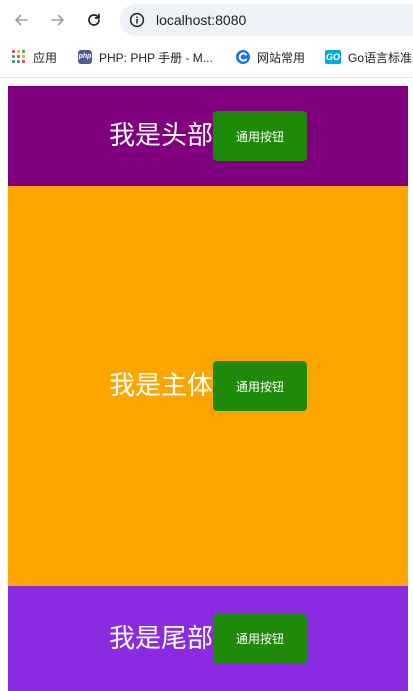 This screenshot has height=691, width=413. What do you see at coordinates (137, 20) in the screenshot?
I see `info-icon` at bounding box center [137, 20].